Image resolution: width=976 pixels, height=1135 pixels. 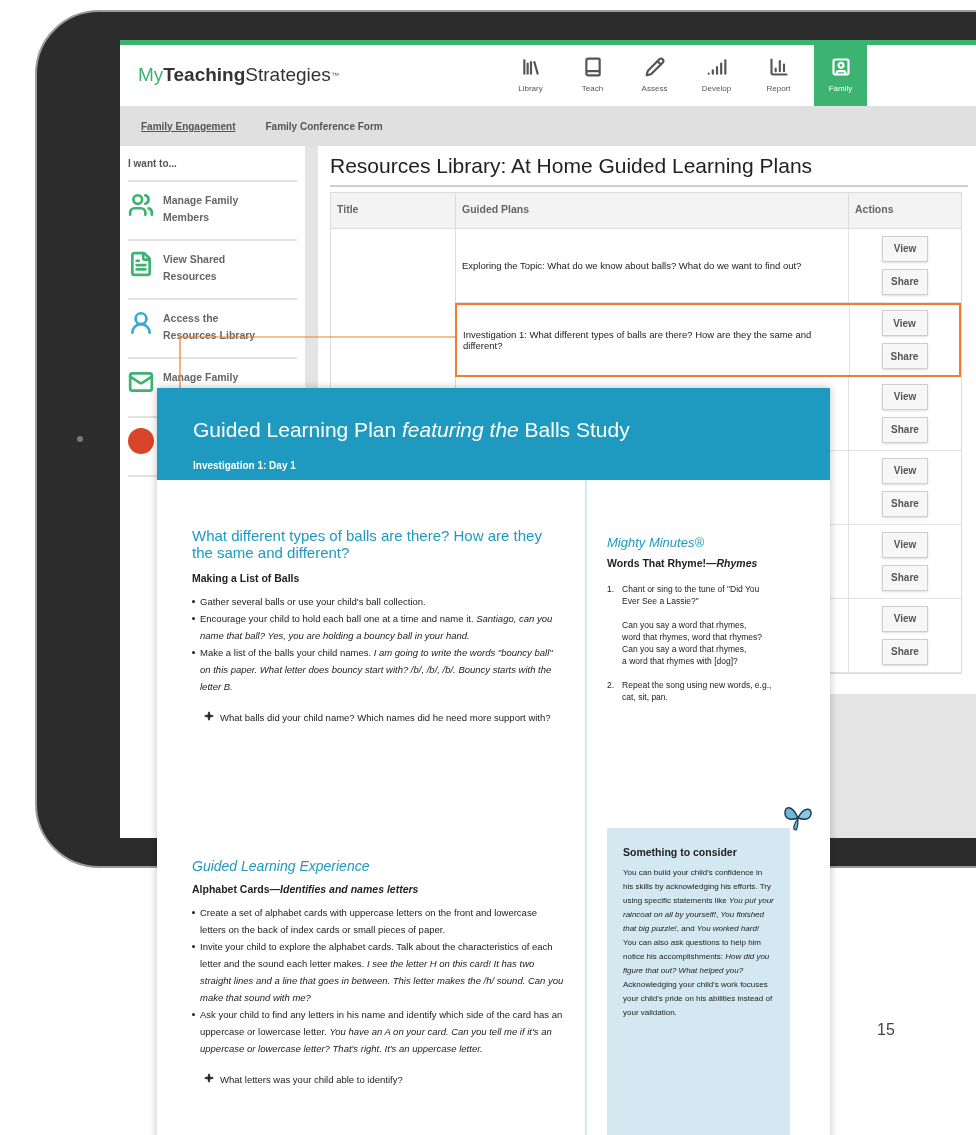 What do you see at coordinates (367, 544) in the screenshot?
I see `section-heading: What different types of balls are there? How are they the same and different?` at bounding box center [367, 544].